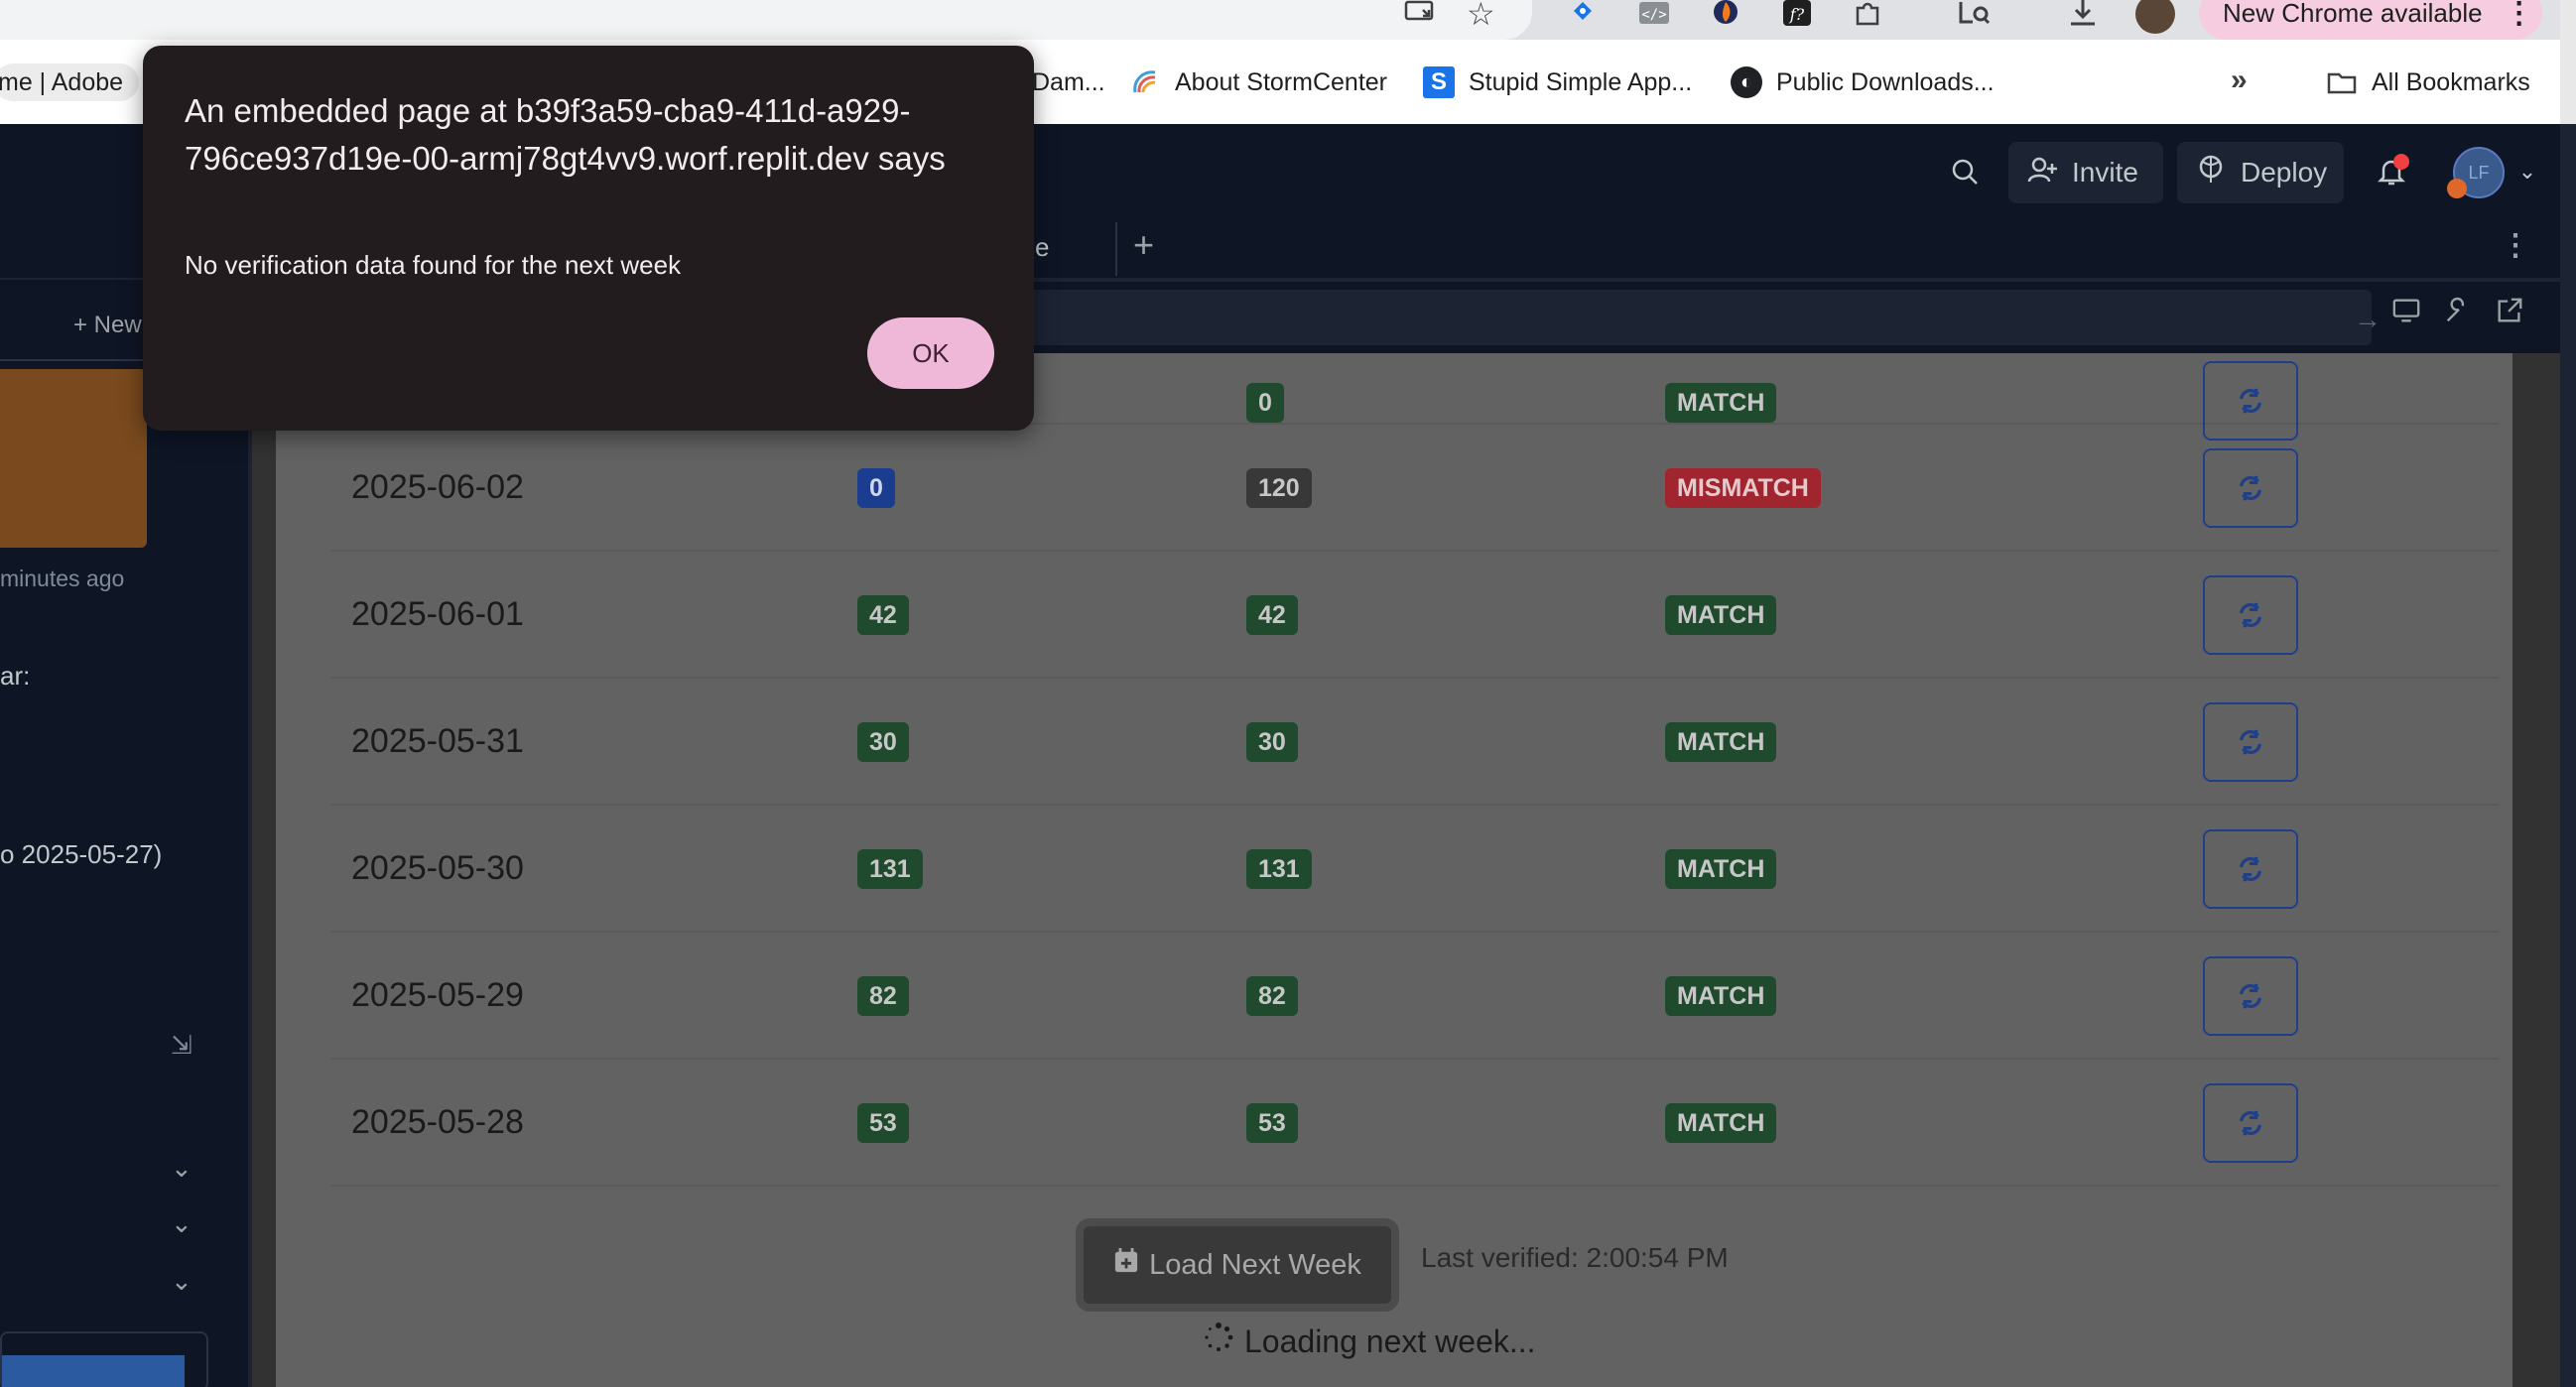 The image size is (2576, 1387). I want to click on globe-icon: ◐, so click(1747, 82).